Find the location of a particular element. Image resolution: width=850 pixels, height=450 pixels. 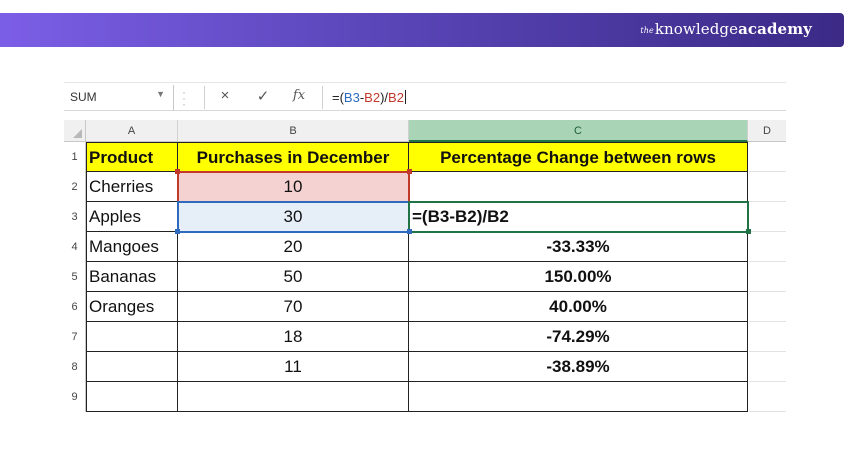

column-header-a: A is located at coordinates (132, 131).